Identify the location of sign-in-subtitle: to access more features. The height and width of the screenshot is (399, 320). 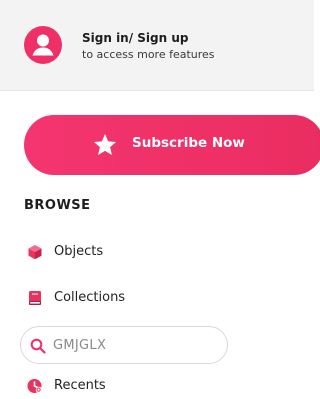
(148, 54).